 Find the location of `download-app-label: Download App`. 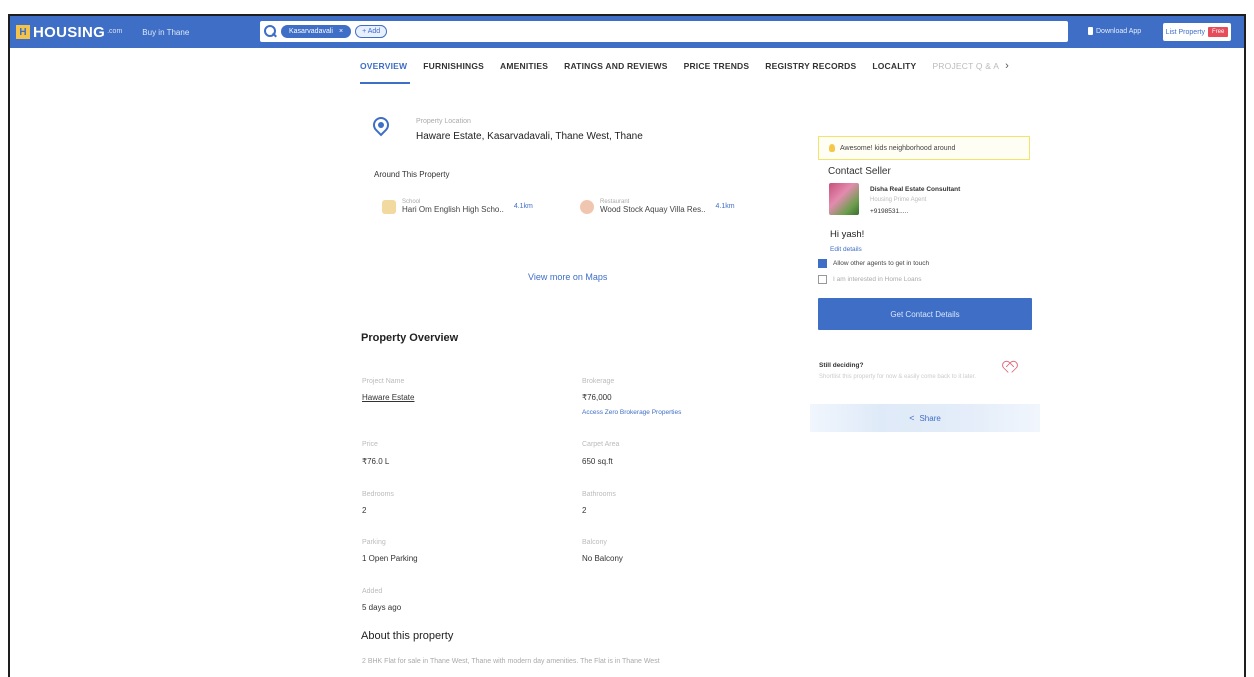

download-app-label: Download App is located at coordinates (1119, 31).